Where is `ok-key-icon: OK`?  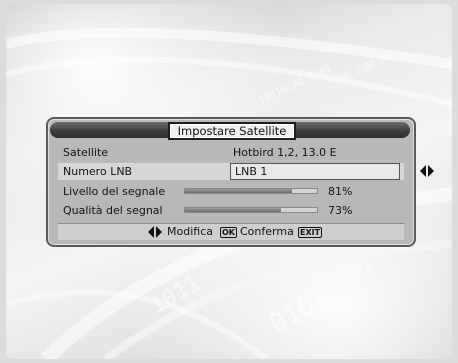
ok-key-icon: OK is located at coordinates (228, 232).